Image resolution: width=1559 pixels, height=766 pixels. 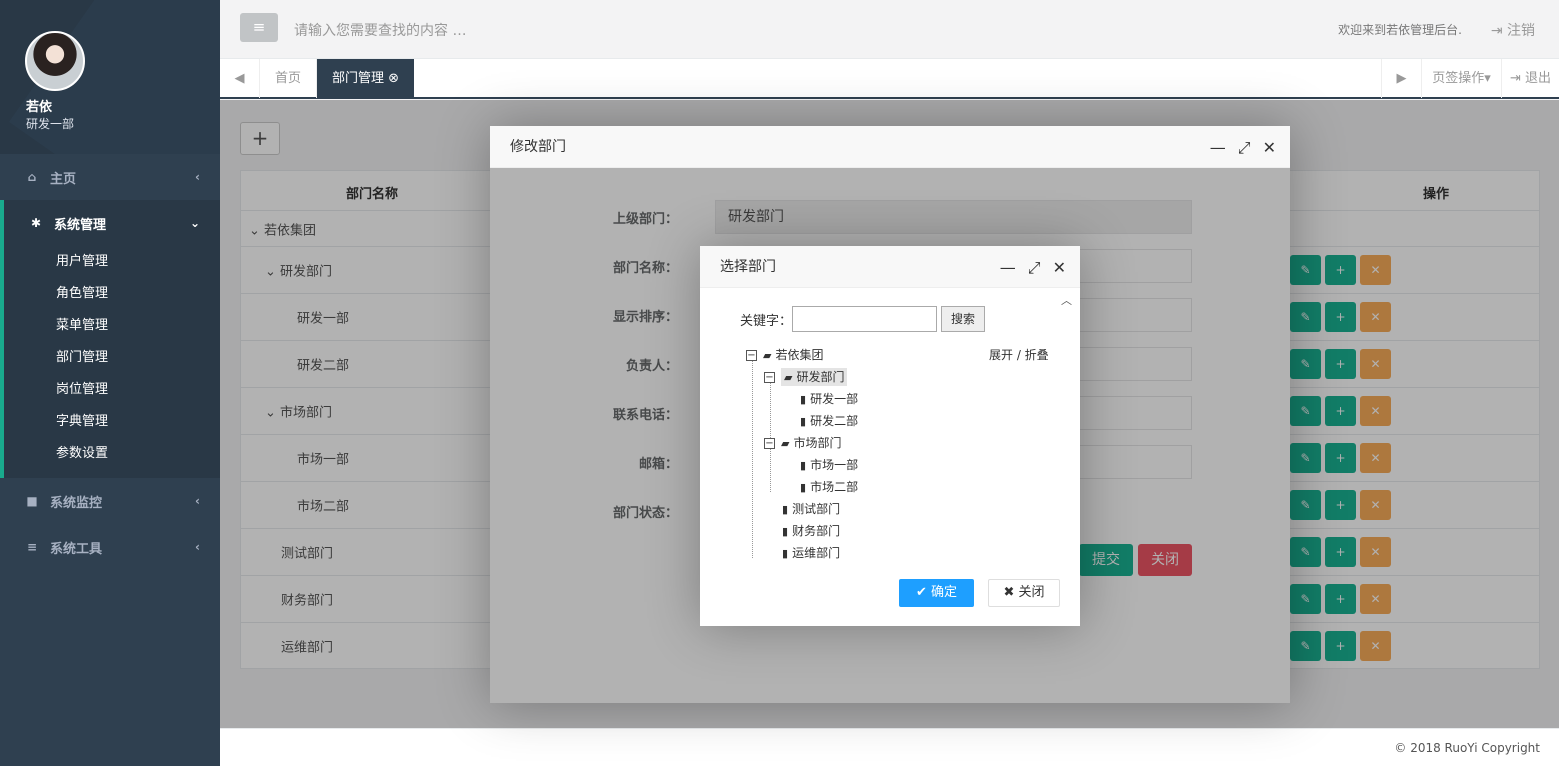 What do you see at coordinates (1031, 592) in the screenshot?
I see `close-label: 关闭` at bounding box center [1031, 592].